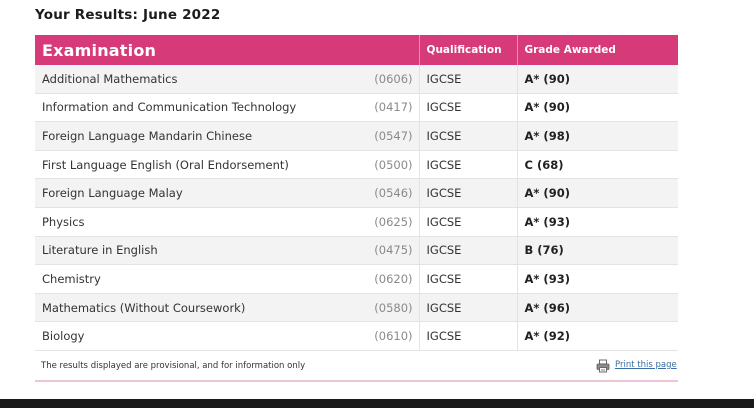 The height and width of the screenshot is (408, 754). What do you see at coordinates (383, 108) in the screenshot?
I see `syllabus-code: (0417)` at bounding box center [383, 108].